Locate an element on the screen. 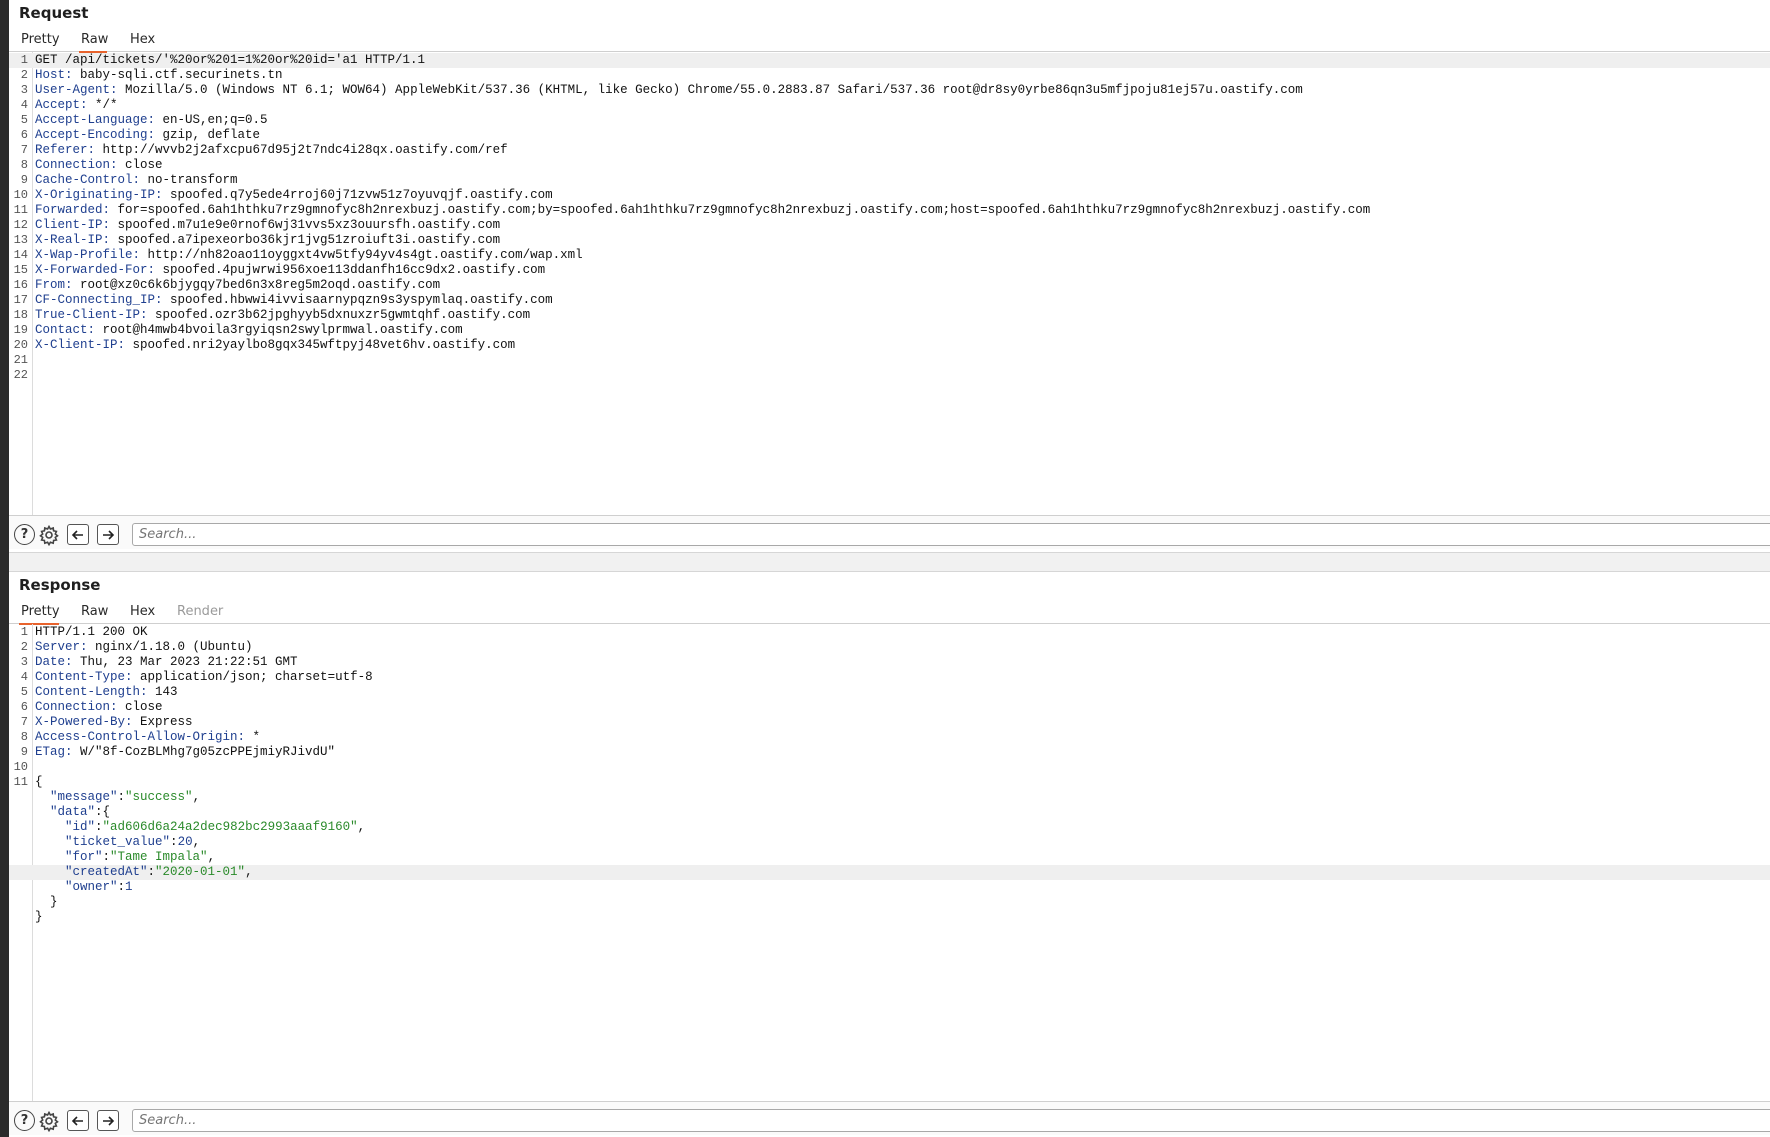  header-value: * is located at coordinates (253, 737).